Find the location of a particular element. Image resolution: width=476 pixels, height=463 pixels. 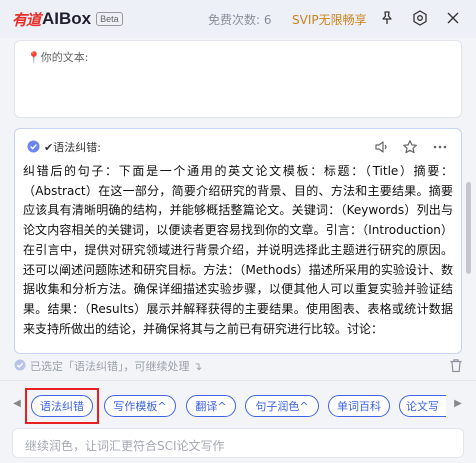

chip-word-encyclopedia: 单词百科 is located at coordinates (359, 406).